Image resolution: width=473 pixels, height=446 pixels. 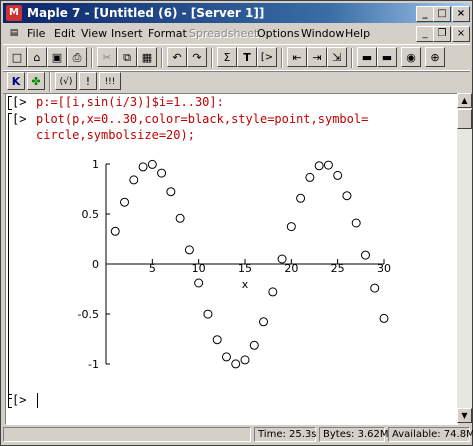 What do you see at coordinates (110, 81) in the screenshot?
I see `exec-all-button: !!!` at bounding box center [110, 81].